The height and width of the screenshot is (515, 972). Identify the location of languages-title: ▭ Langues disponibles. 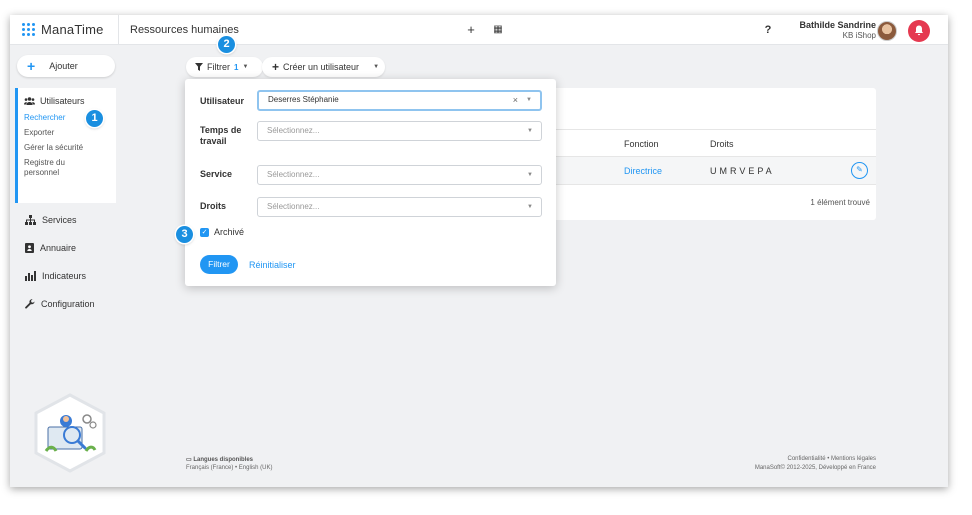
(220, 460).